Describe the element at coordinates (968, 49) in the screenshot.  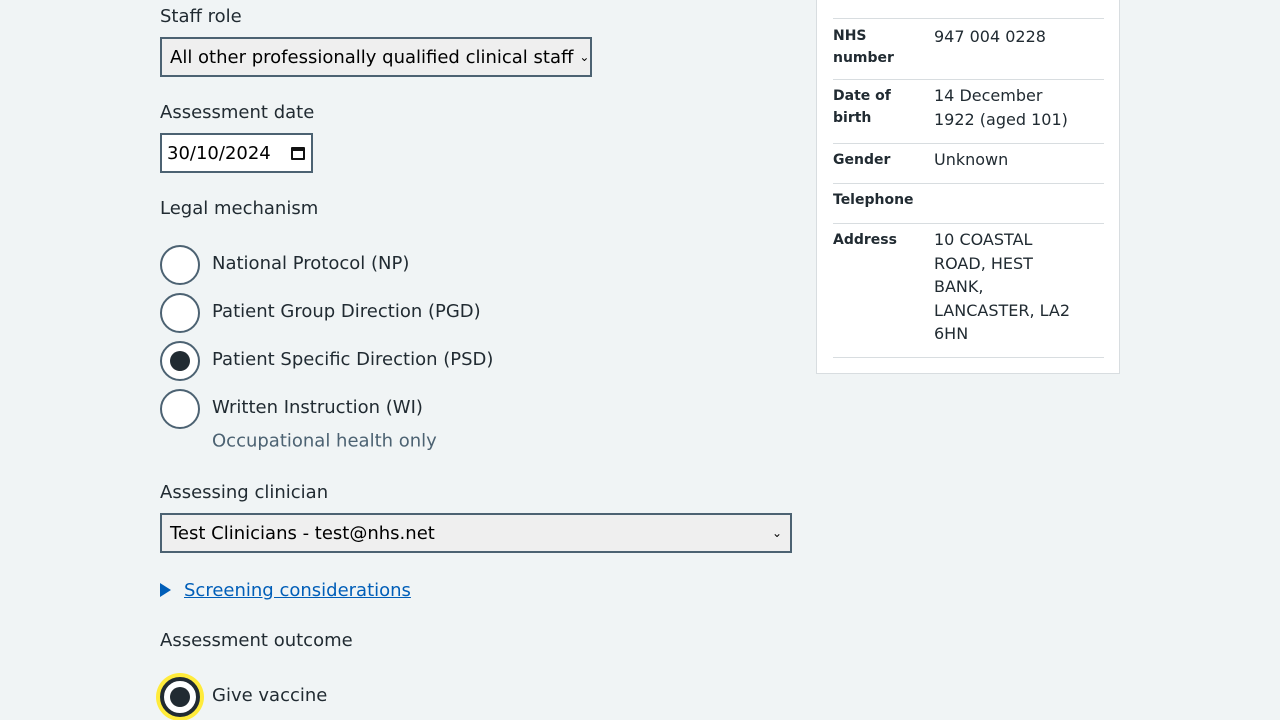
I see `summary-row-nhs-number: NHS number 947 004 0228` at that location.